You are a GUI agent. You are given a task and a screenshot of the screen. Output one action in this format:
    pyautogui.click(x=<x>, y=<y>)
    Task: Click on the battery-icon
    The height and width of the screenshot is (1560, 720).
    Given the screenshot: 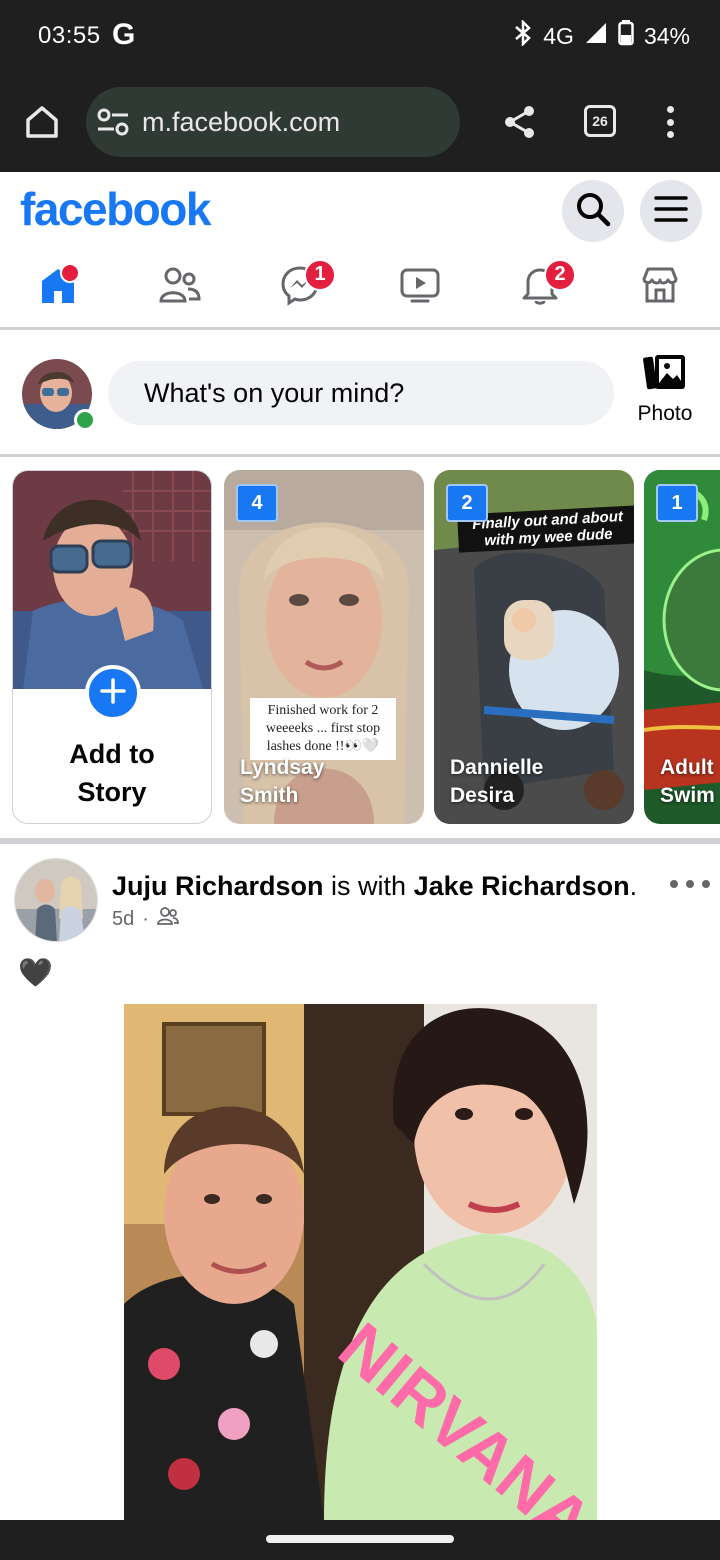 What is the action you would take?
    pyautogui.click(x=626, y=36)
    